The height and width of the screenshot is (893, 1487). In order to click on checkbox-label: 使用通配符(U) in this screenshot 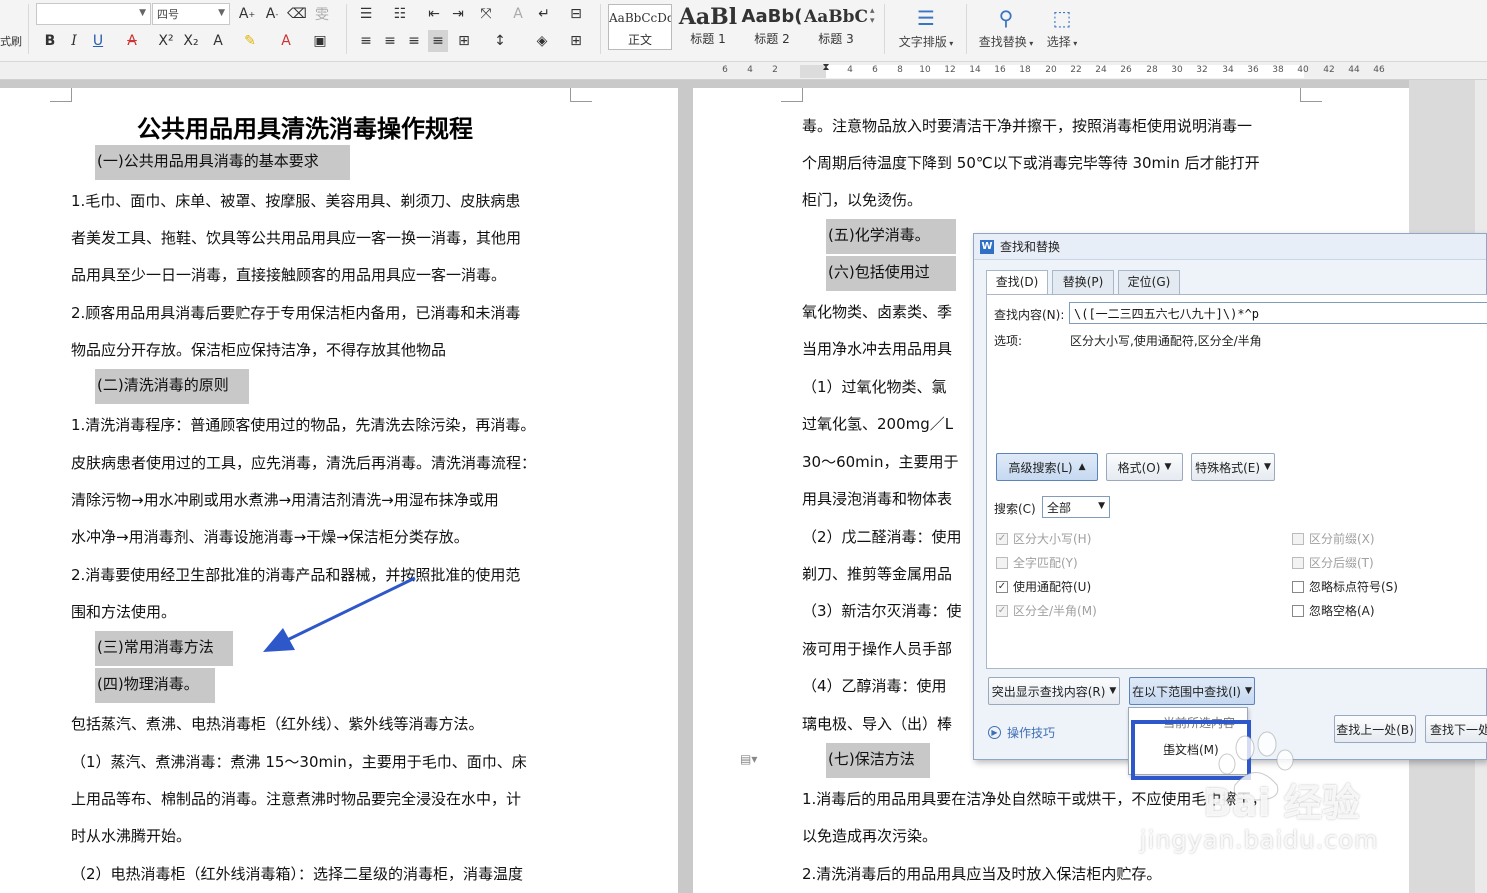, I will do `click(1052, 587)`.